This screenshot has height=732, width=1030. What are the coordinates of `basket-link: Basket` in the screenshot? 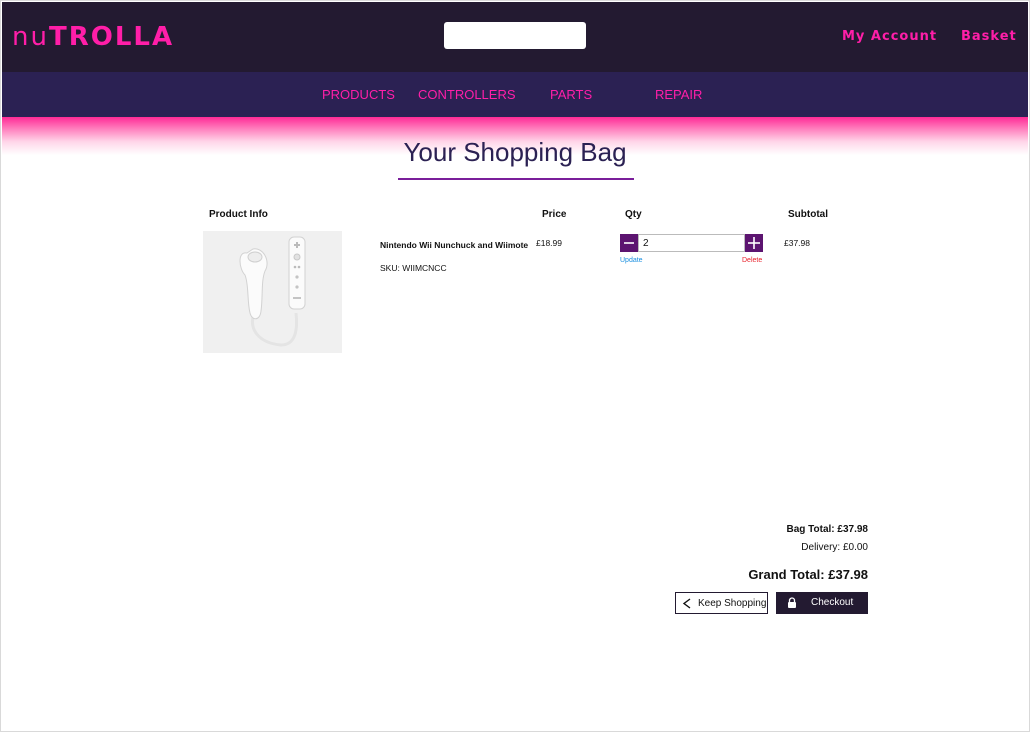 It's located at (989, 36).